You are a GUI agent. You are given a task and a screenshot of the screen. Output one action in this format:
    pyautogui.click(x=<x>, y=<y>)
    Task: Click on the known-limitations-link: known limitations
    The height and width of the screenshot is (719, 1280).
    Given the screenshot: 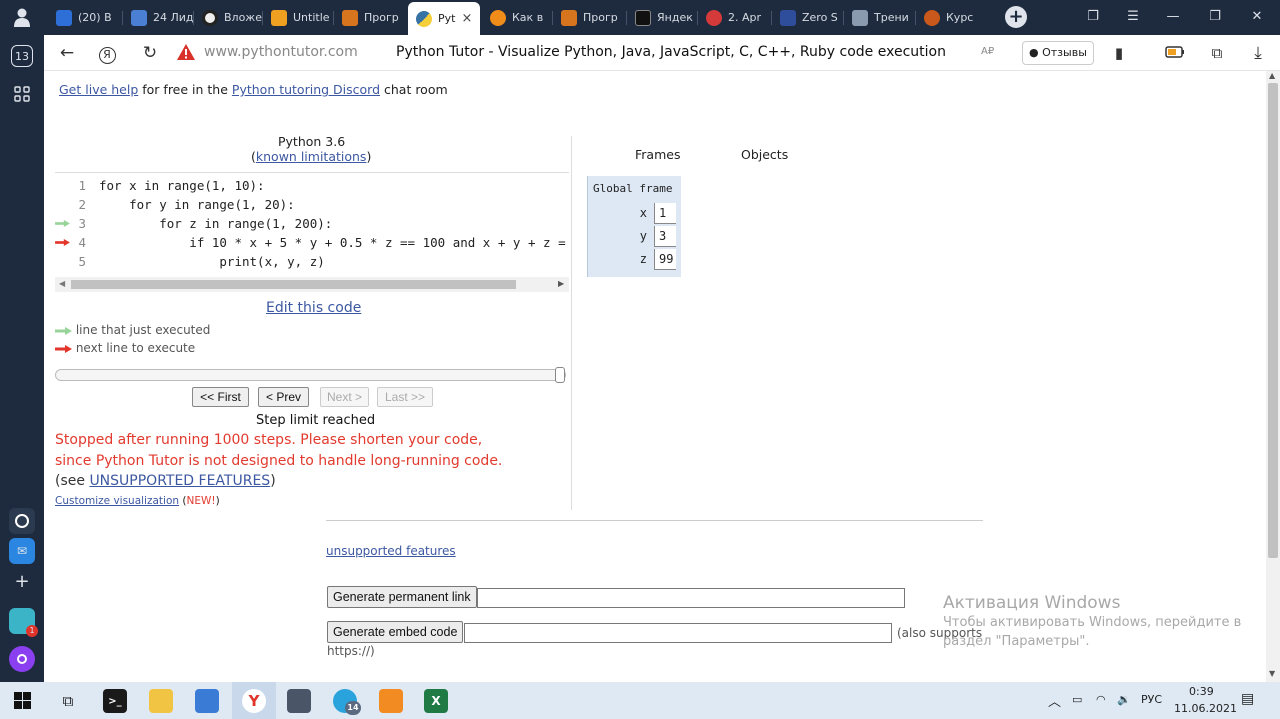 What is the action you would take?
    pyautogui.click(x=311, y=156)
    